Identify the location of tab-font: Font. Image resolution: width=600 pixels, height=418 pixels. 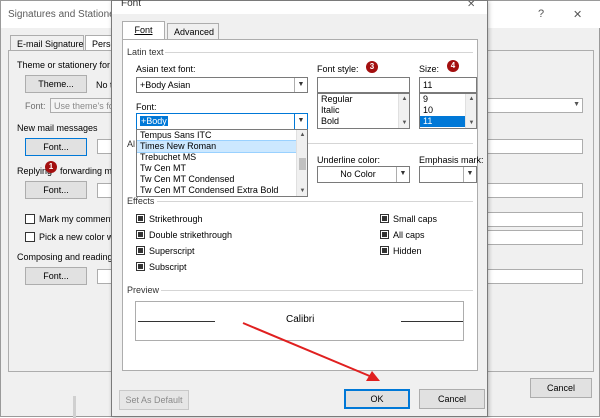
(143, 30).